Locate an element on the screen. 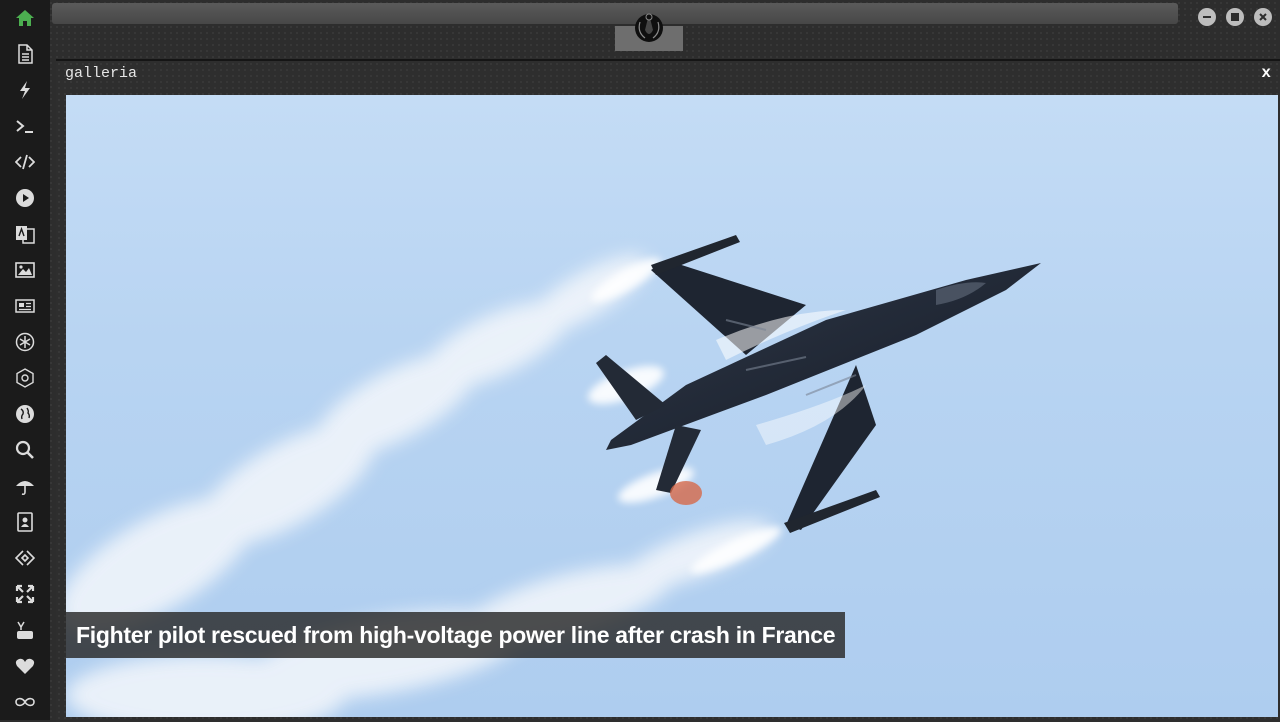  sidebar-item-umbrella is located at coordinates (25, 486).